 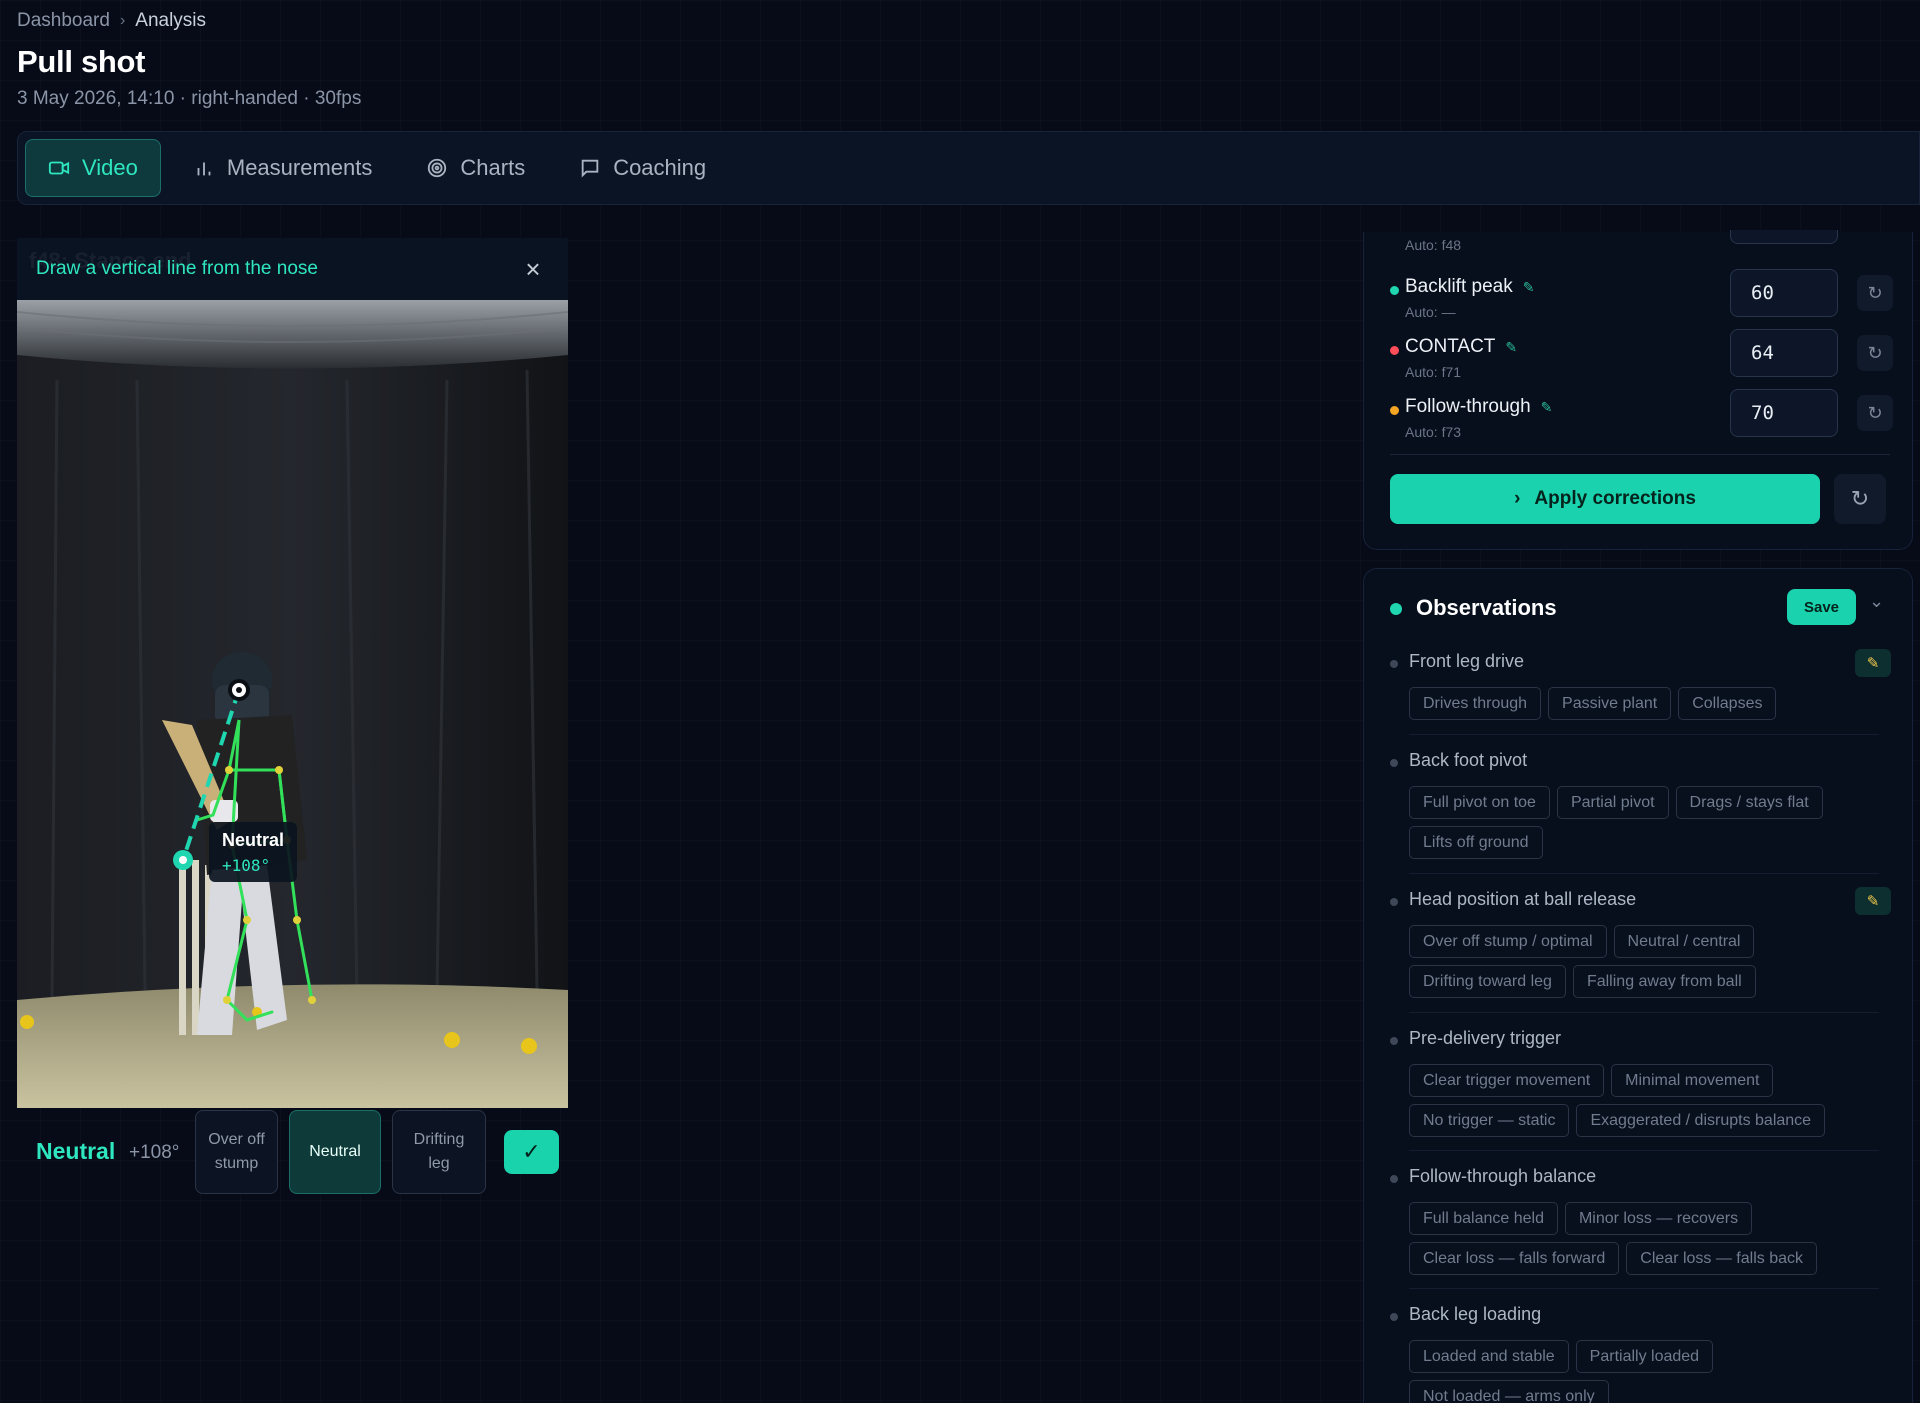 What do you see at coordinates (81, 61) in the screenshot?
I see `page-title: Pull shot` at bounding box center [81, 61].